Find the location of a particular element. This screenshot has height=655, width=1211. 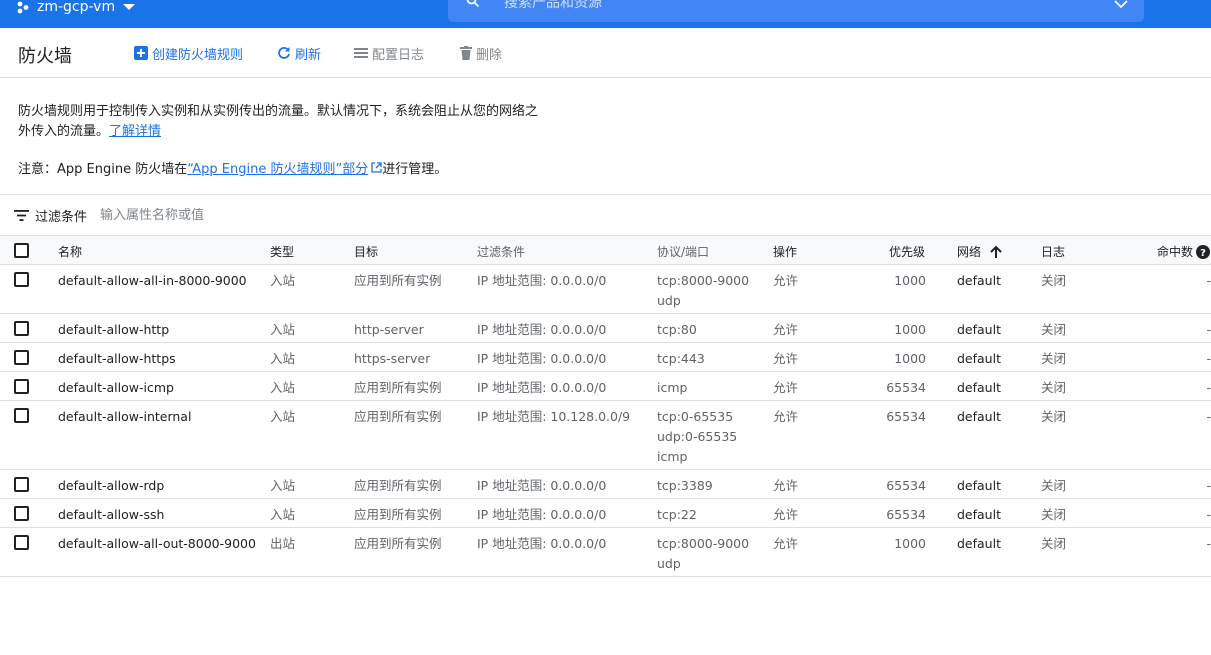

filter-input is located at coordinates (250, 215).